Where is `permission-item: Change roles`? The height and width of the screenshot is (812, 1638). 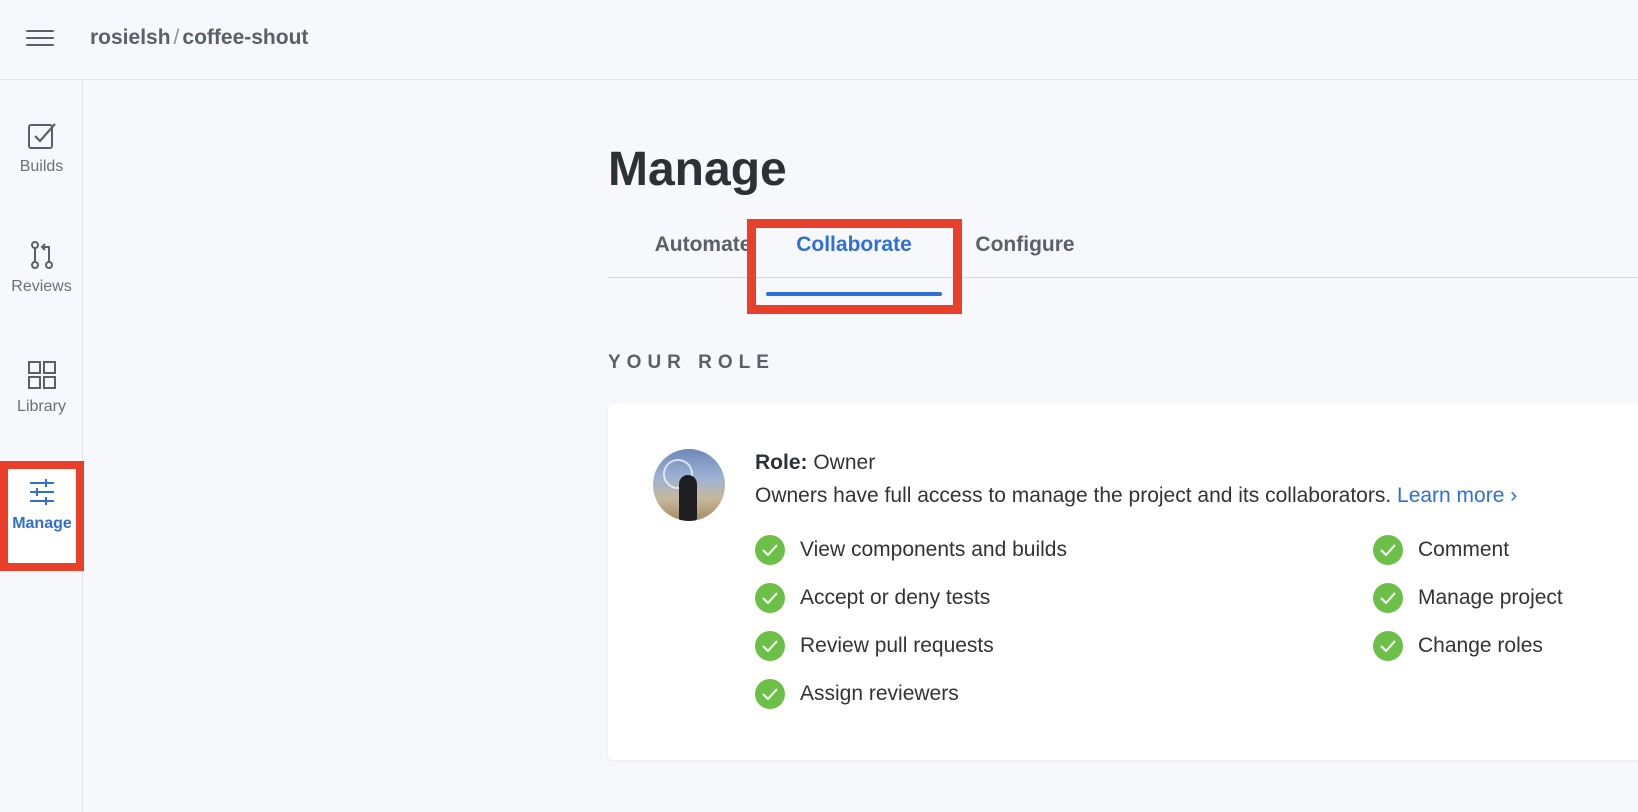 permission-item: Change roles is located at coordinates (1458, 646).